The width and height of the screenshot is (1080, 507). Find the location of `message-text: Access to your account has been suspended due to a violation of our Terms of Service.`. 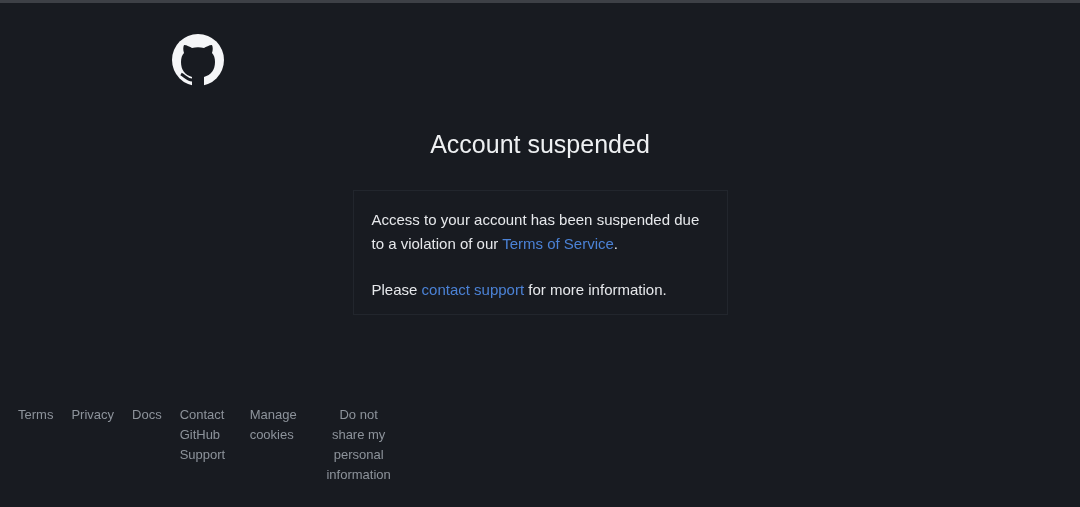

message-text: Access to your account has been suspended due to a violation of our Terms of Service. is located at coordinates (536, 232).